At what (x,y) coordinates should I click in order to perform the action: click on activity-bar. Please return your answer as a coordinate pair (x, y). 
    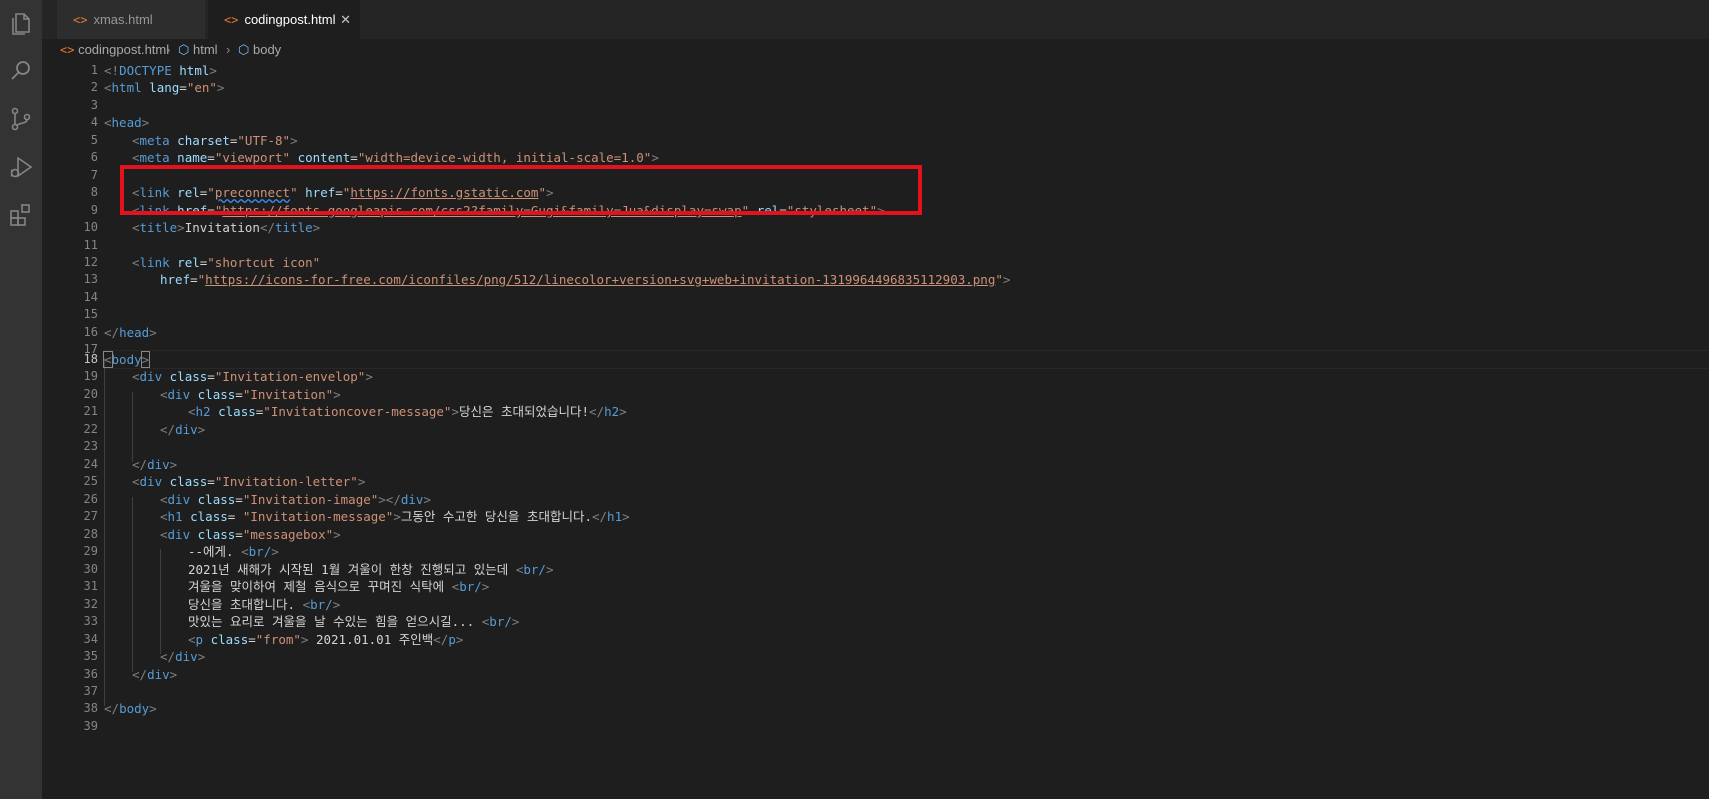
    Looking at the image, I should click on (21, 399).